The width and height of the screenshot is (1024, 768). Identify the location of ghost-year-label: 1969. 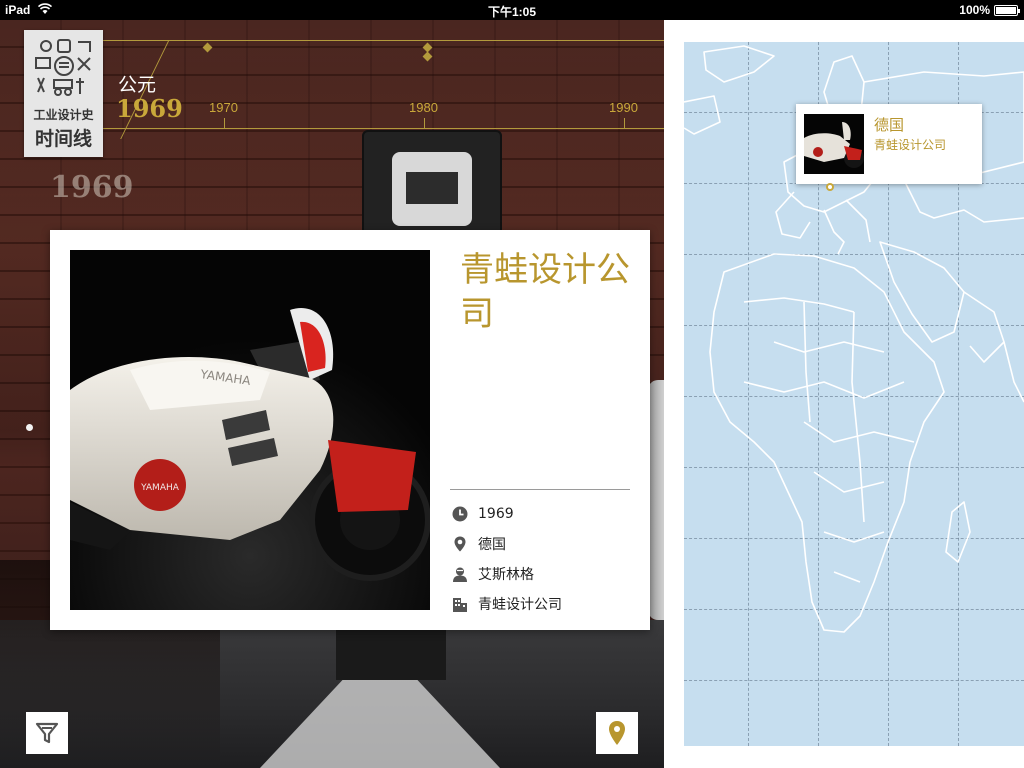
(92, 187).